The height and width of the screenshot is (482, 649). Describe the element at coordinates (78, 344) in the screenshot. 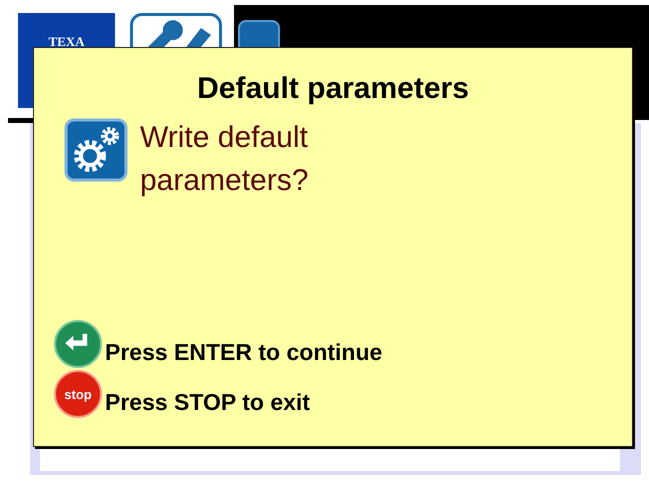

I see `enter-key-icon` at that location.